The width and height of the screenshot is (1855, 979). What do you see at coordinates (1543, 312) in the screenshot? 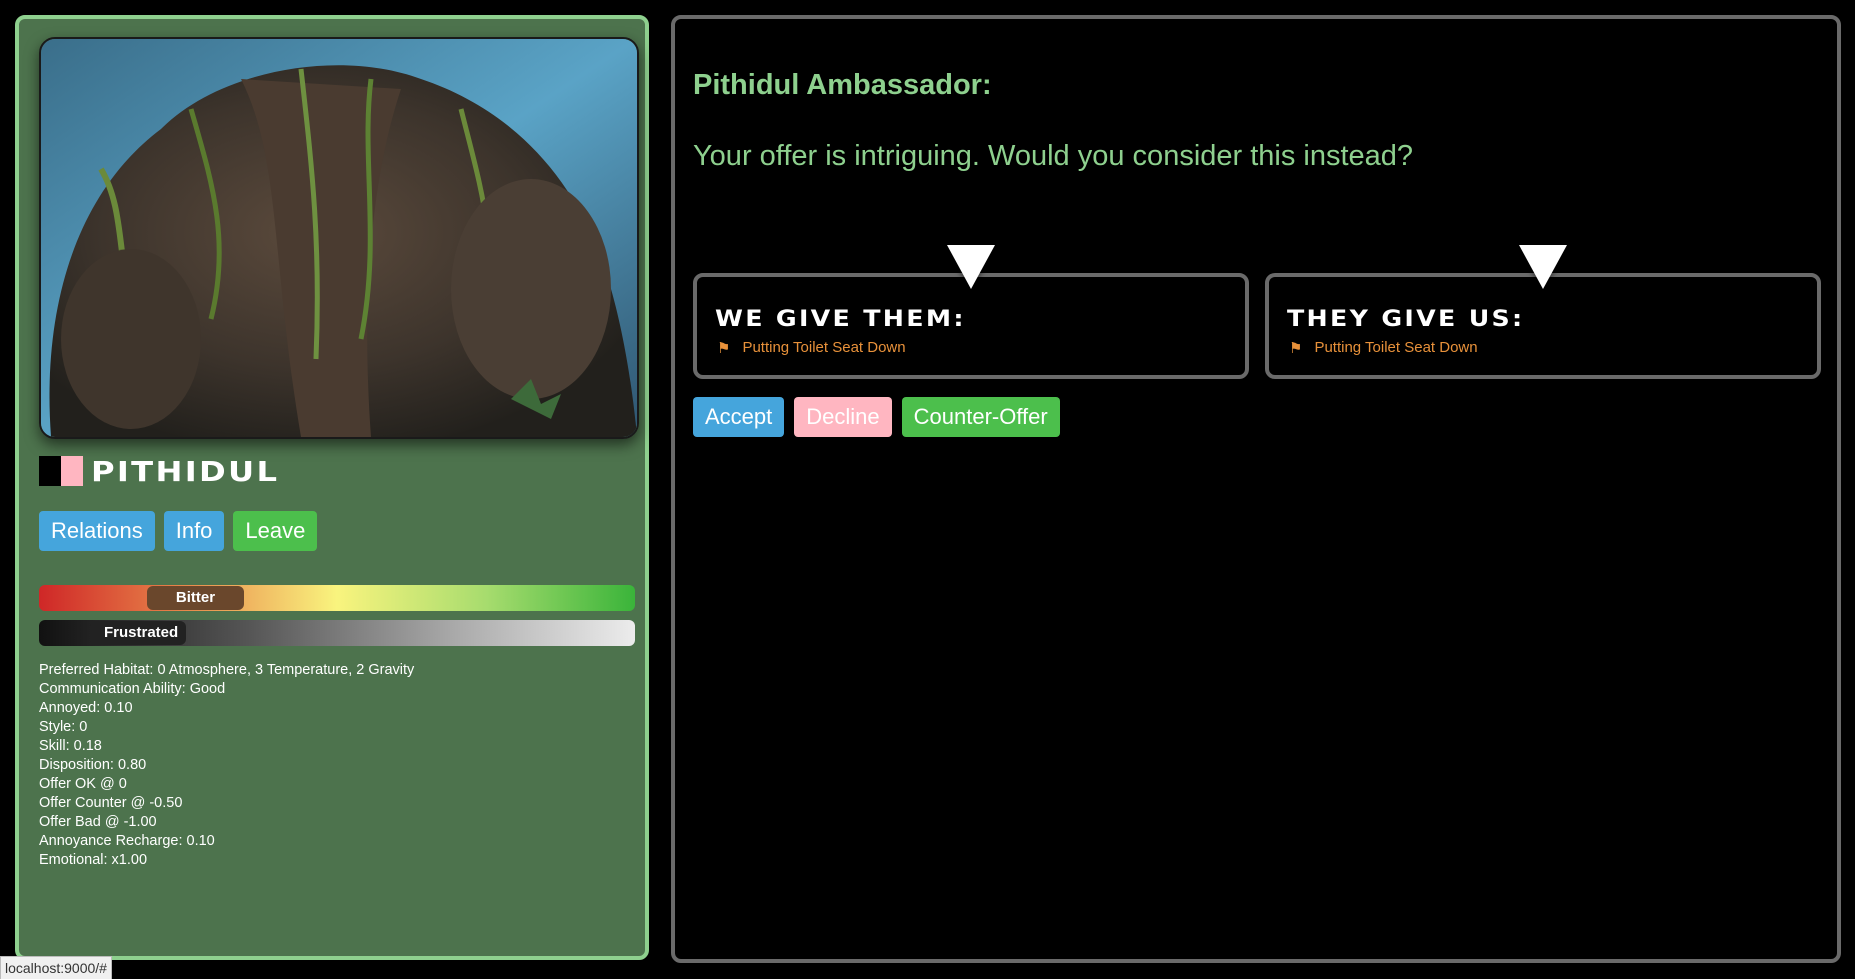
I see `they-give-box: They give us: ⚑ Putting Toilet Seat Down` at bounding box center [1543, 312].